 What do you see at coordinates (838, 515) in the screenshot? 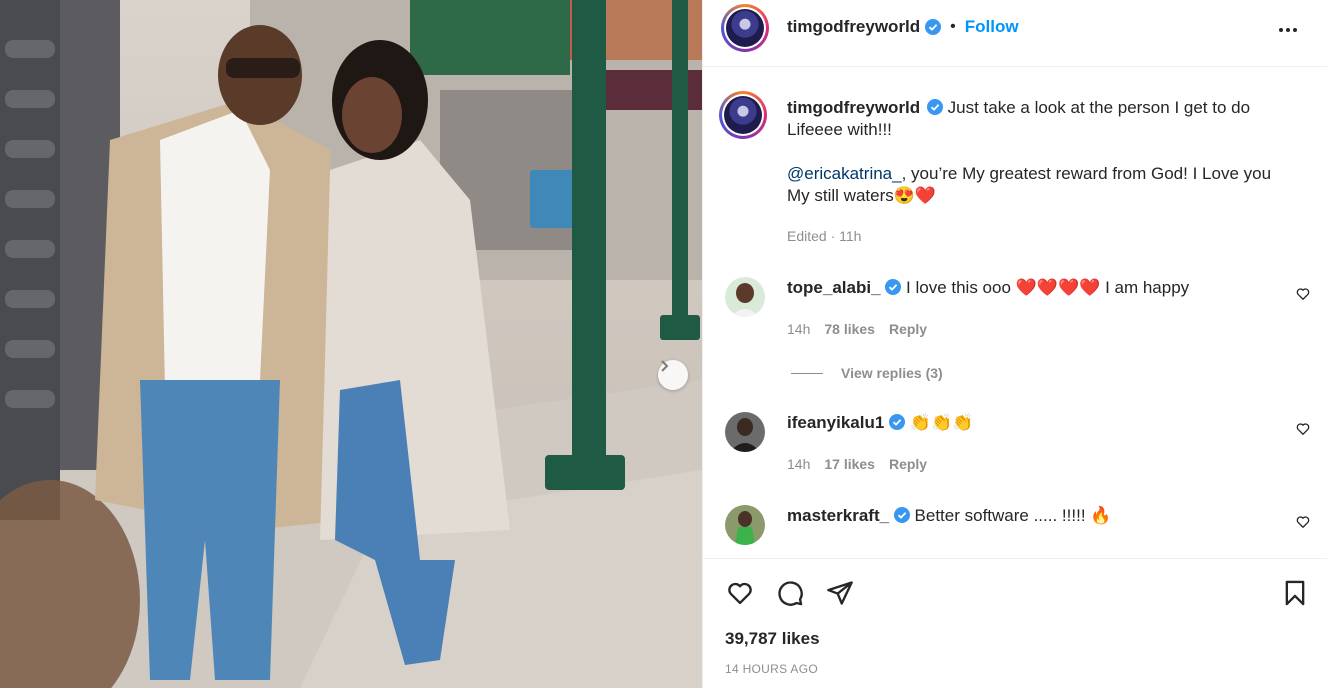
I see `commenter-username: masterkraft_` at bounding box center [838, 515].